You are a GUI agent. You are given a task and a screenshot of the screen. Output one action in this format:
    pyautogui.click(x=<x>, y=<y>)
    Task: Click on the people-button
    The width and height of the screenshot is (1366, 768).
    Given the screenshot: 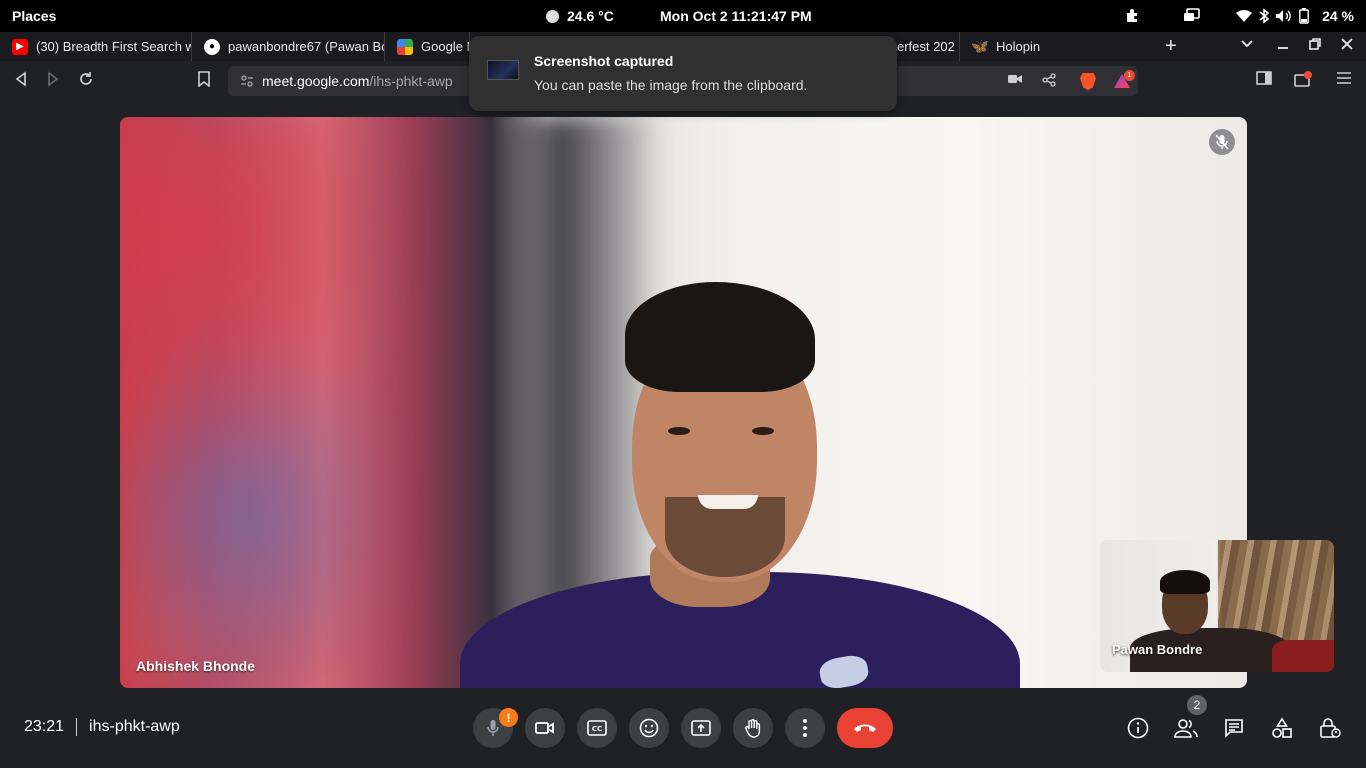 What is the action you would take?
    pyautogui.click(x=1186, y=728)
    